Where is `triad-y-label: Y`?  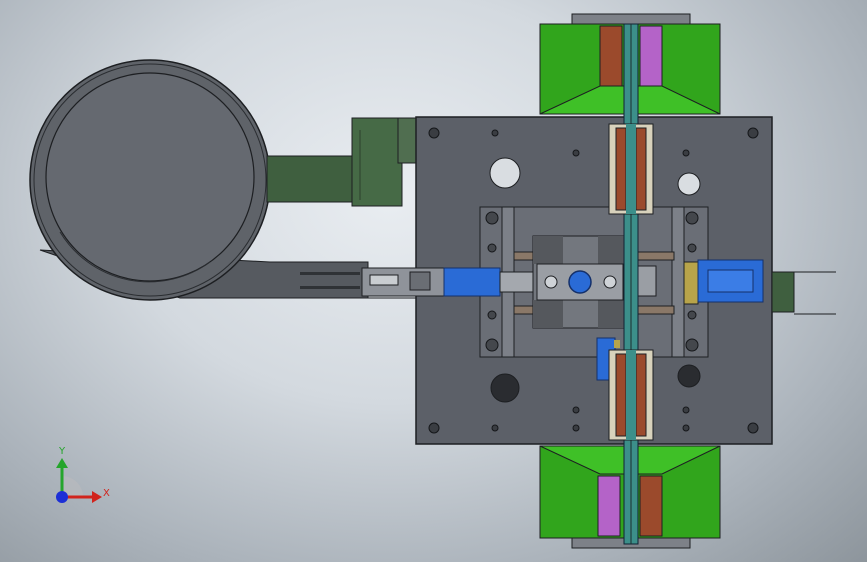
triad-y-label: Y is located at coordinates (62, 451).